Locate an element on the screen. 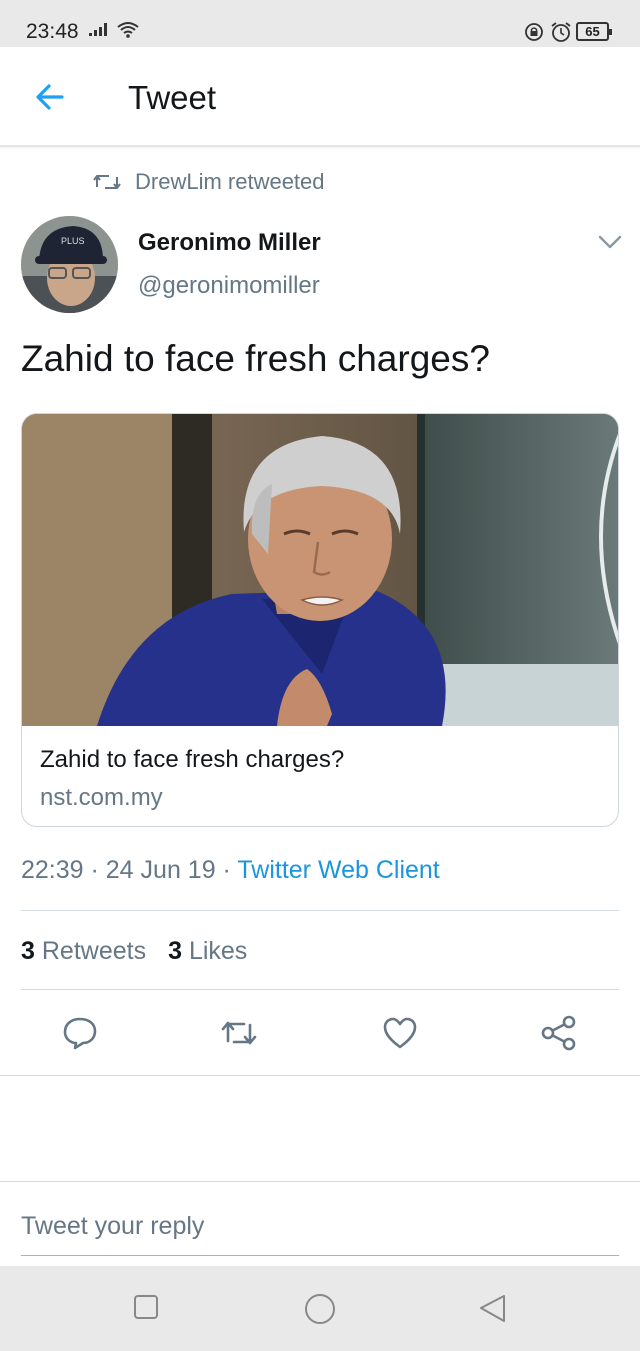 Image resolution: width=640 pixels, height=1351 pixels. back-arrow-icon is located at coordinates (50, 97).